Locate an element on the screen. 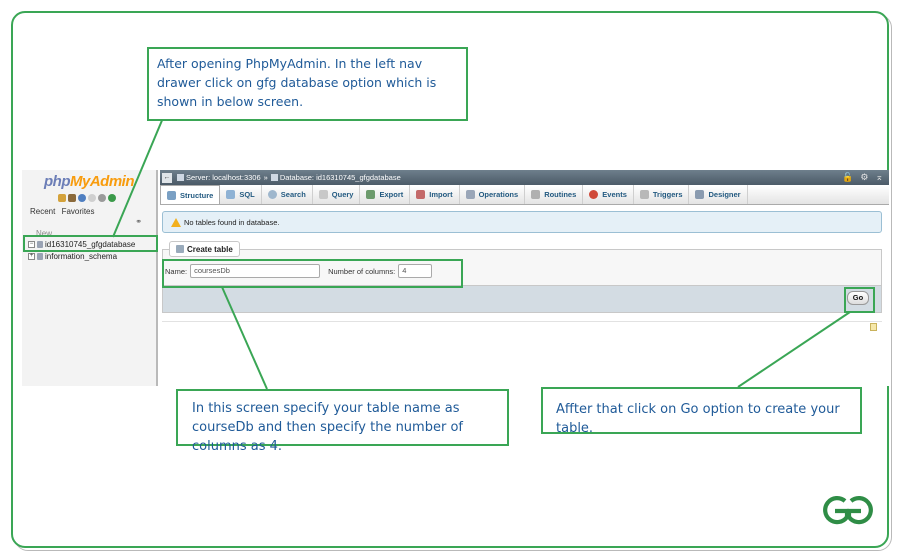 The height and width of the screenshot is (554, 900). database-label: information_schema is located at coordinates (81, 256).